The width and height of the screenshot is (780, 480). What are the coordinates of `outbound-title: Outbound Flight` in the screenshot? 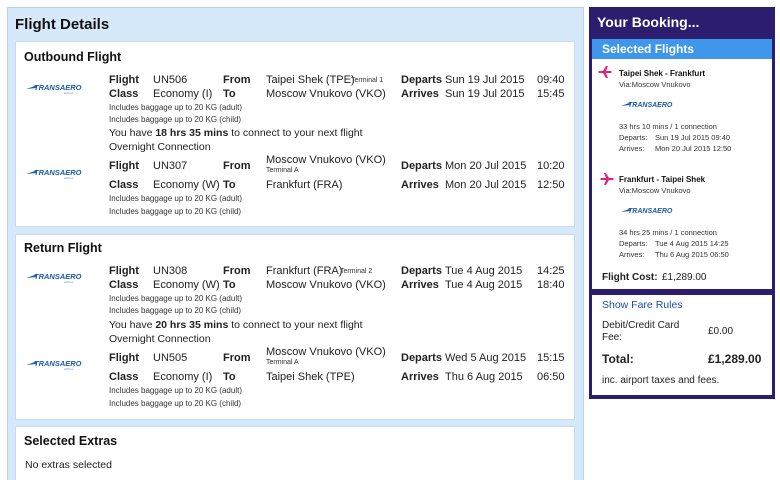 It's located at (73, 57).